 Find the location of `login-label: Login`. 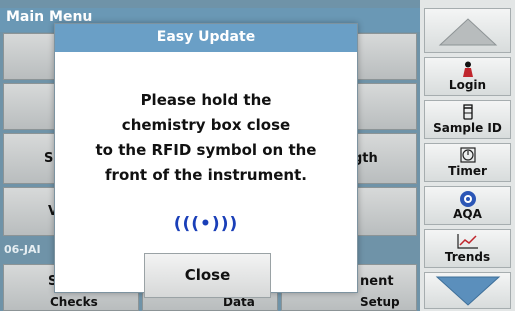

login-label: Login is located at coordinates (467, 85).